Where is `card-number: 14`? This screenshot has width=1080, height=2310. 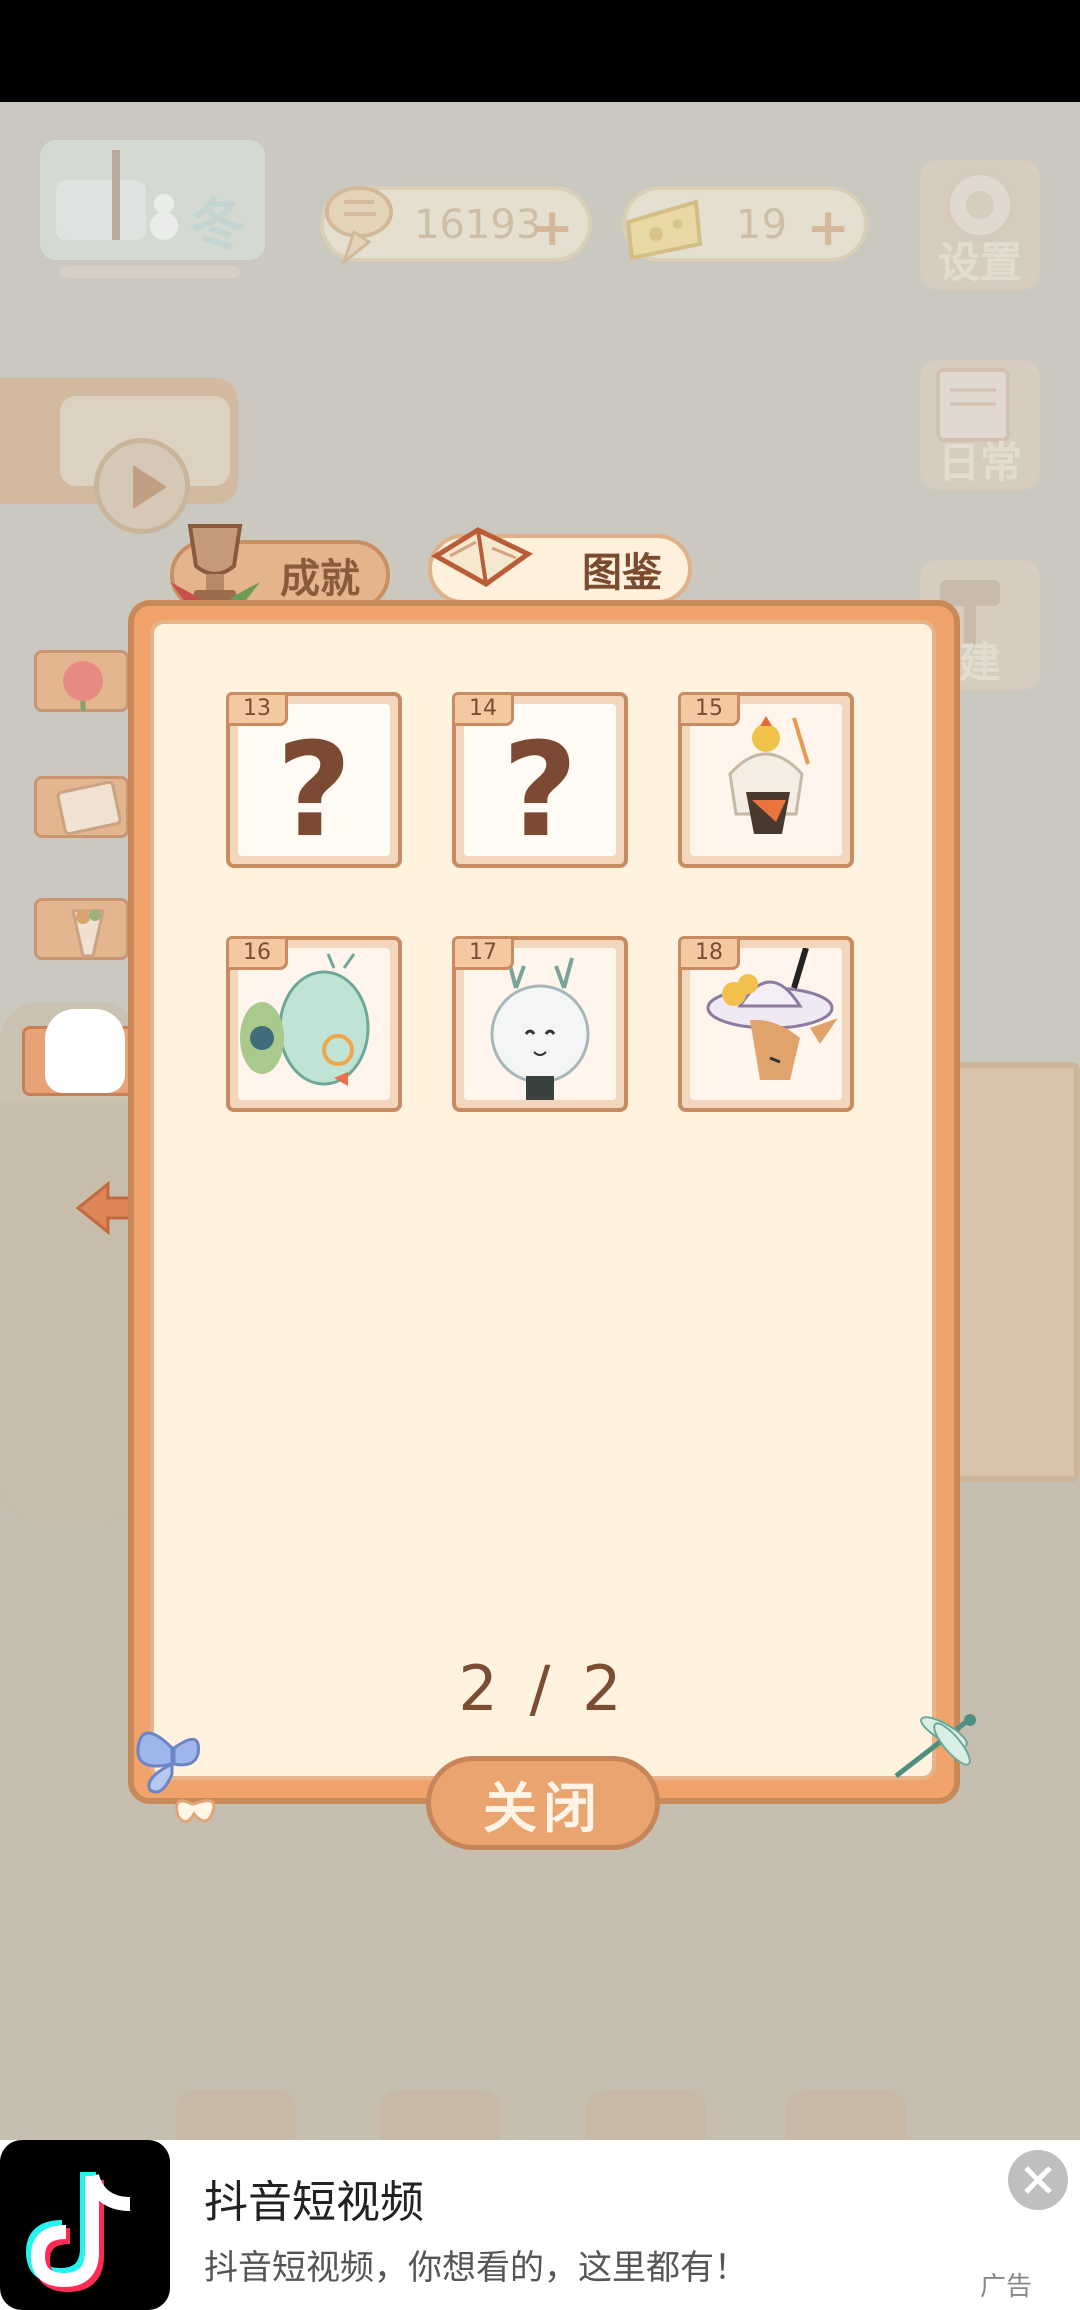
card-number: 14 is located at coordinates (483, 709).